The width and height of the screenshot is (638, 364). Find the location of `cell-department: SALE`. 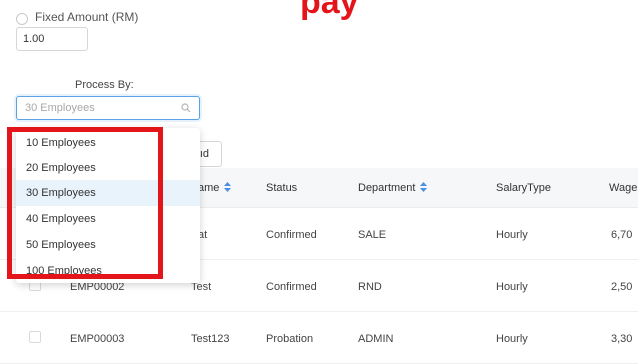

cell-department: SALE is located at coordinates (372, 235).